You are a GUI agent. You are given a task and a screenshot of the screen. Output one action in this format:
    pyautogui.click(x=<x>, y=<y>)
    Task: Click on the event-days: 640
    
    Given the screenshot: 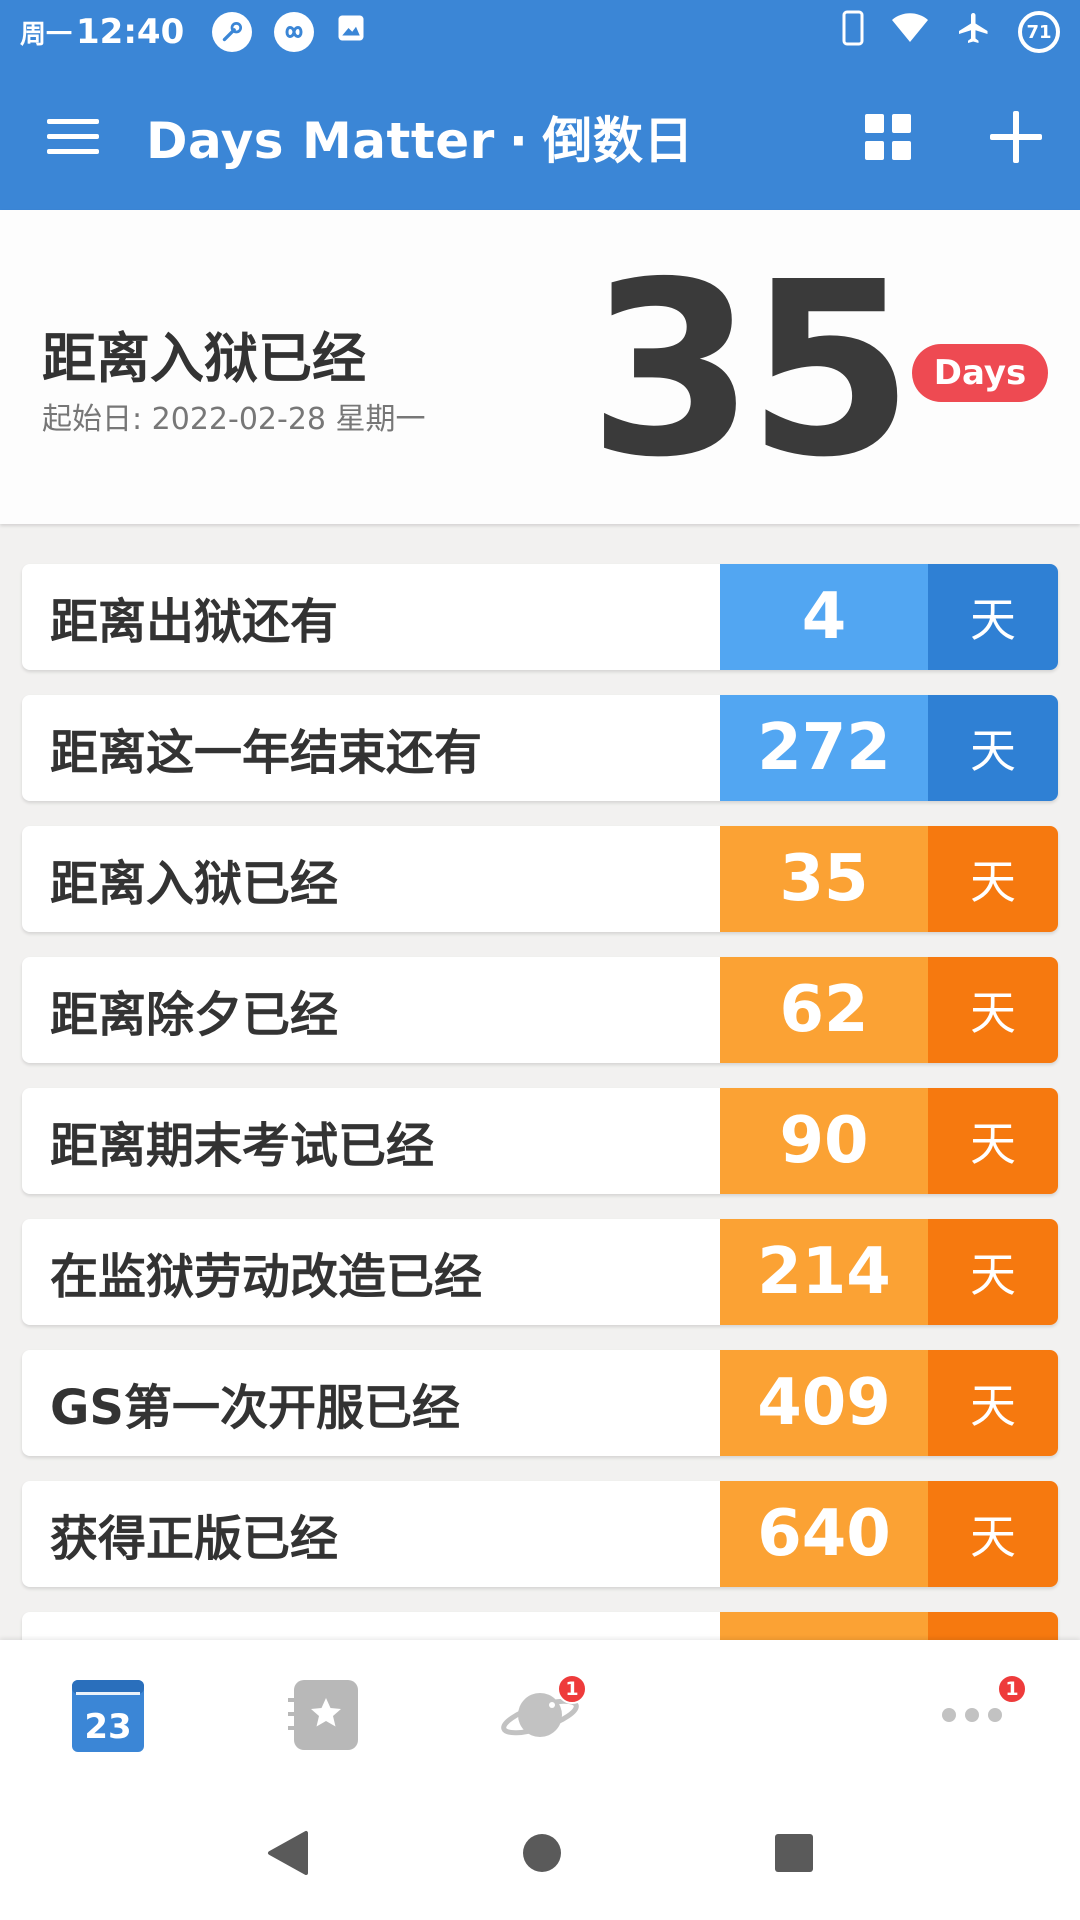 What is the action you would take?
    pyautogui.click(x=824, y=1534)
    